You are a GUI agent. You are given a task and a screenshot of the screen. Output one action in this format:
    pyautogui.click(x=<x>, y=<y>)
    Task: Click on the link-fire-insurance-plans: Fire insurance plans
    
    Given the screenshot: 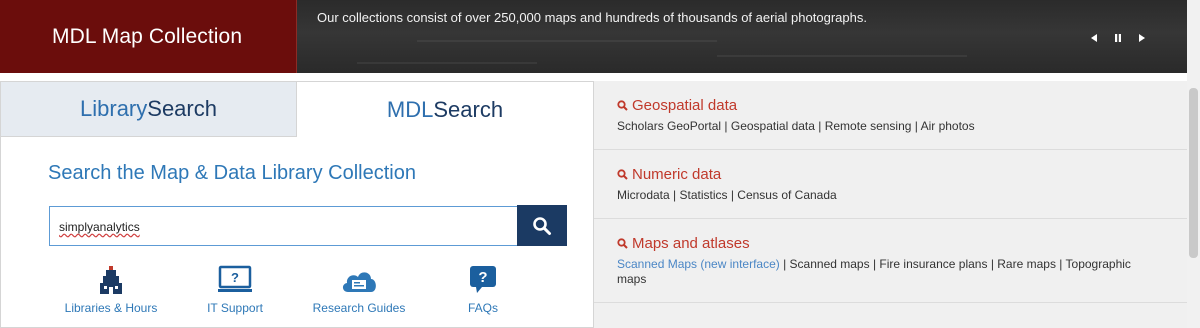 What is the action you would take?
    pyautogui.click(x=933, y=264)
    